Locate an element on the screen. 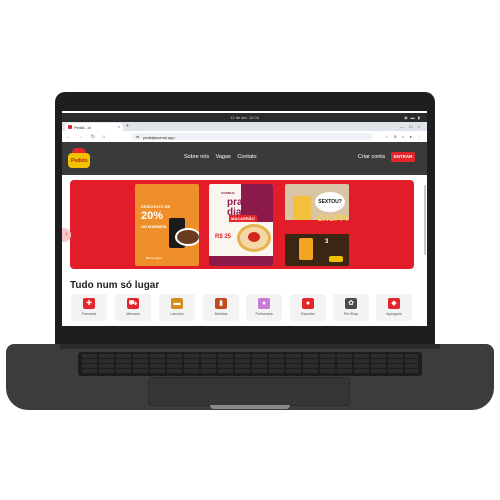 Image resolution: width=500 pixels, height=500 pixels. new-tab-icon: + is located at coordinates (127, 126).